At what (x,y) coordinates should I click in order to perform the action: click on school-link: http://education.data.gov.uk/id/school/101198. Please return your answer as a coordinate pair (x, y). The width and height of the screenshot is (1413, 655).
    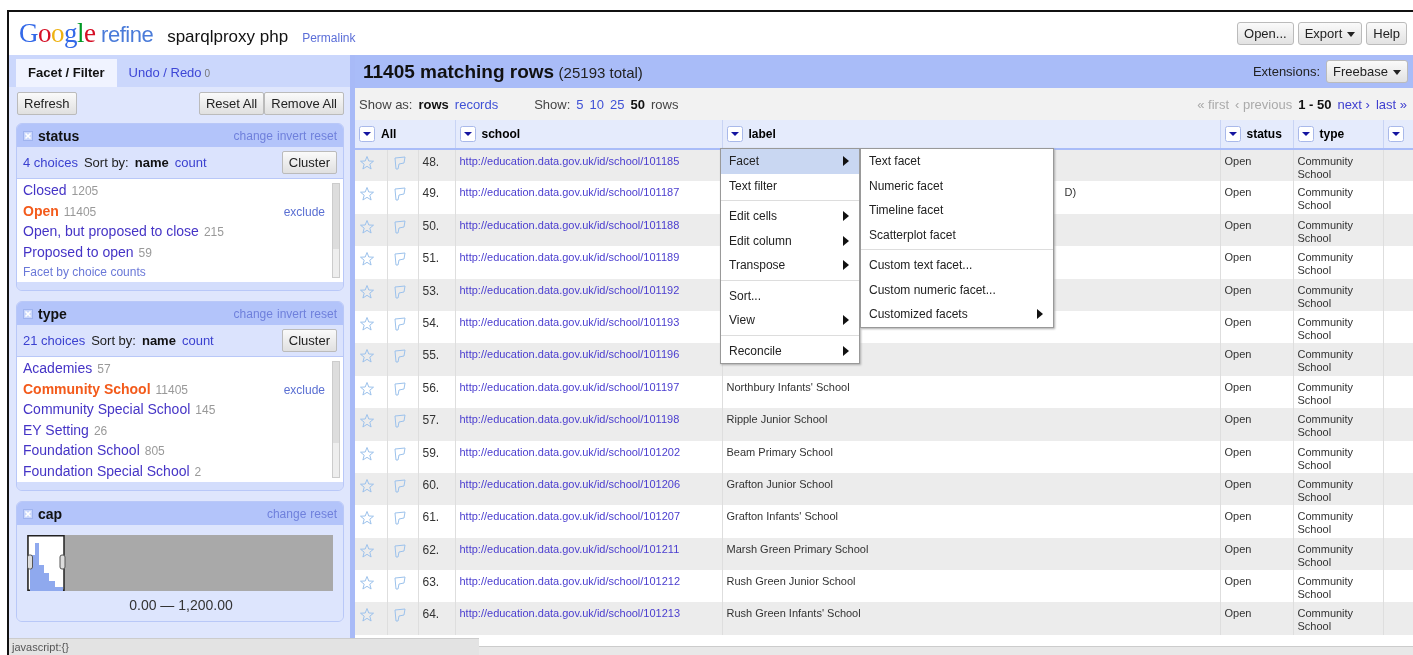
    Looking at the image, I should click on (569, 419).